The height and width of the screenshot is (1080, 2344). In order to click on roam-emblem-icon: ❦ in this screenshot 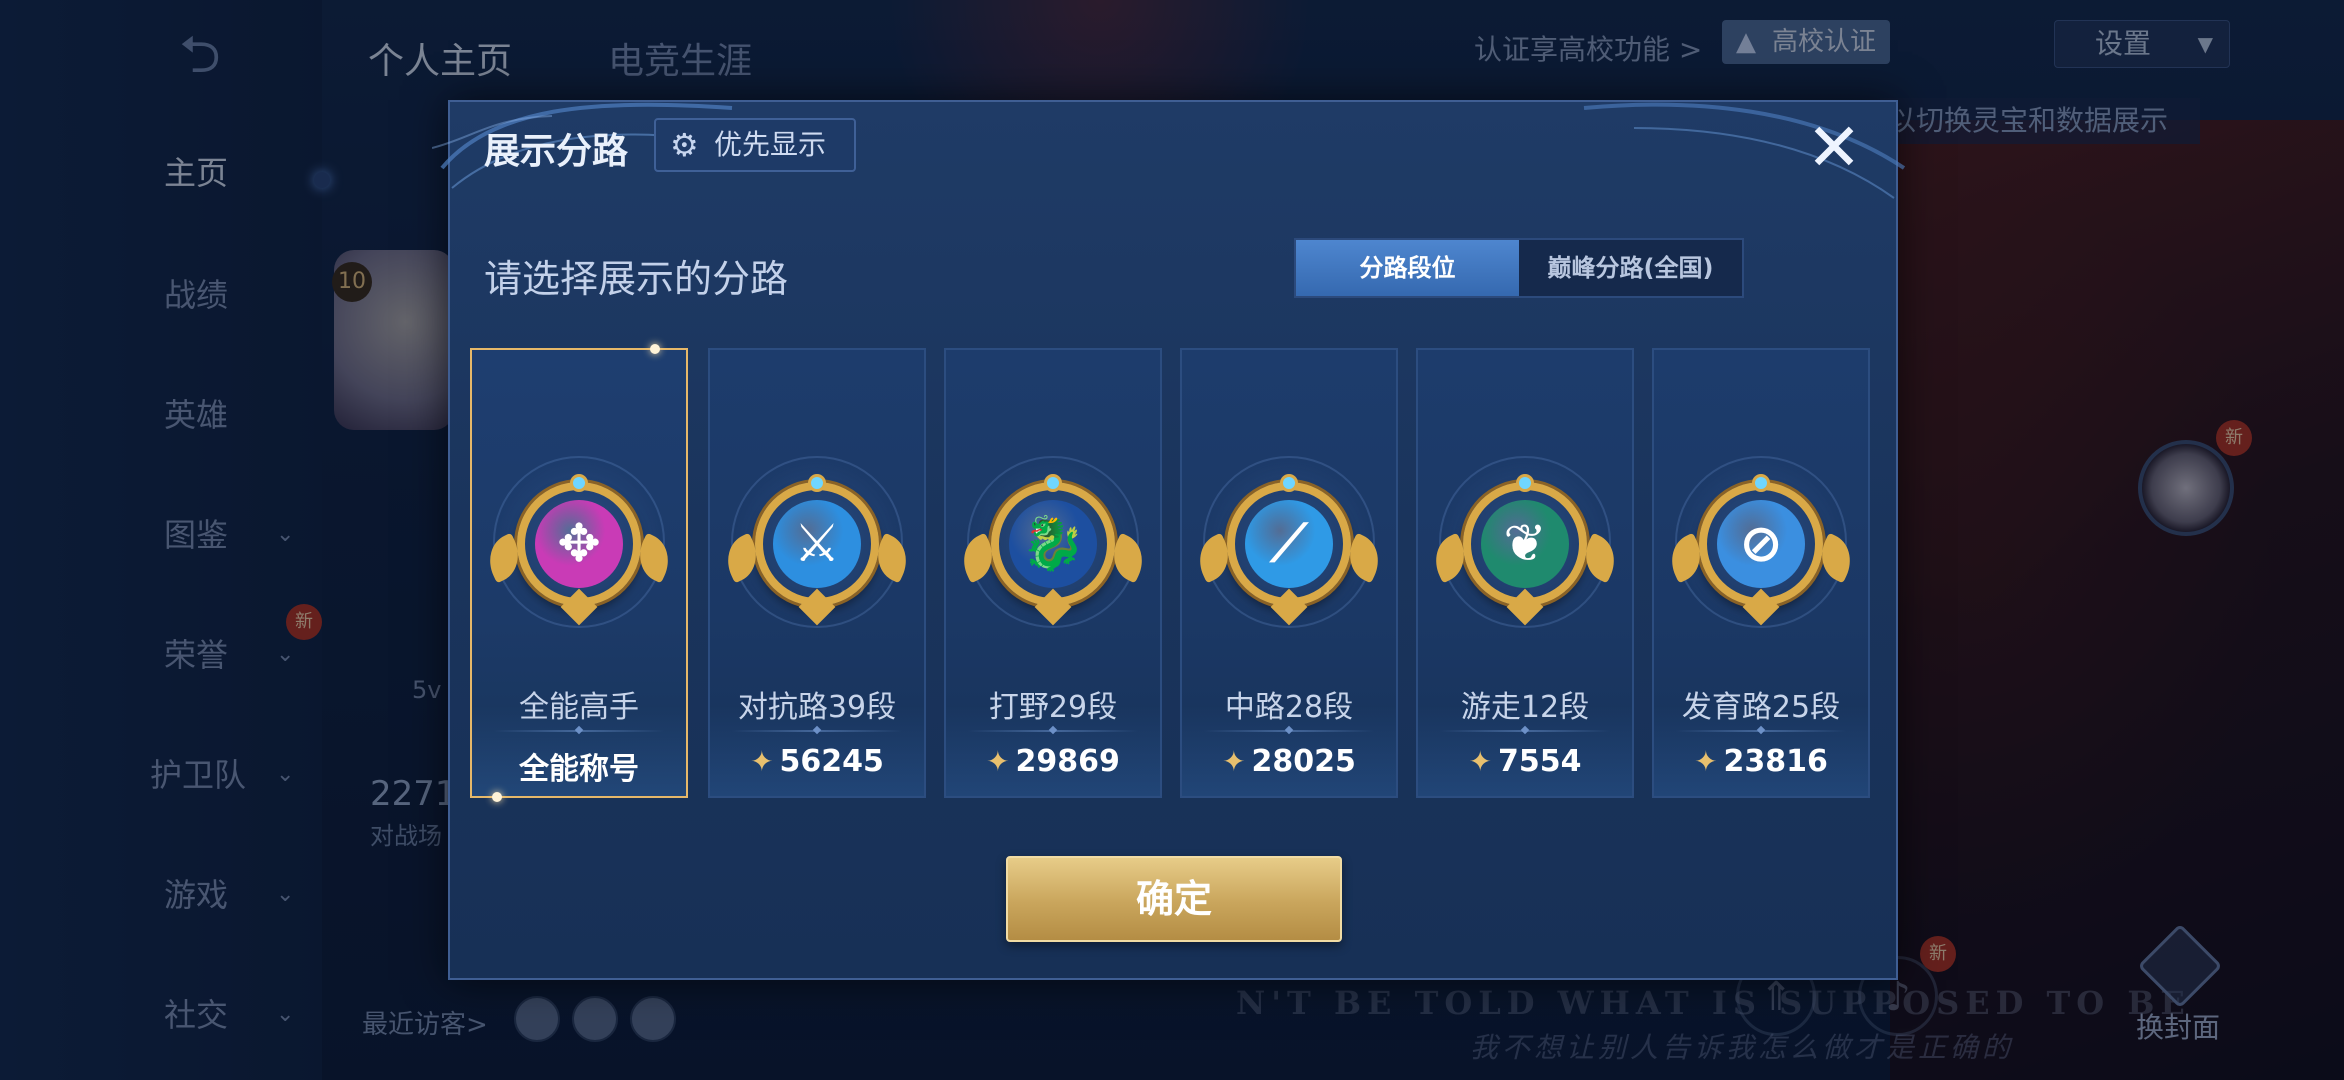, I will do `click(1525, 550)`.